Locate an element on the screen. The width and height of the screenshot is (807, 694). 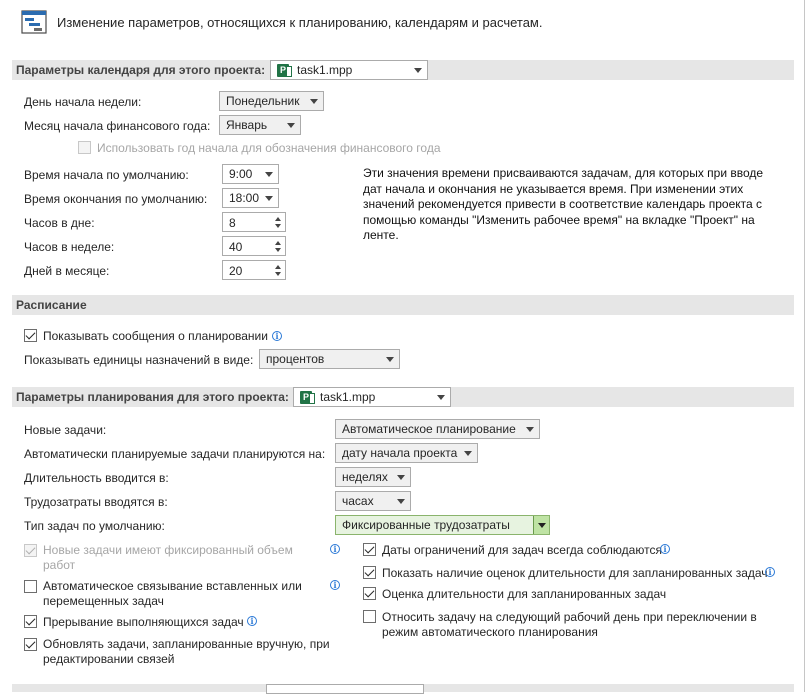
task-type-label: Тип задач по умолчанию: is located at coordinates (94, 526).